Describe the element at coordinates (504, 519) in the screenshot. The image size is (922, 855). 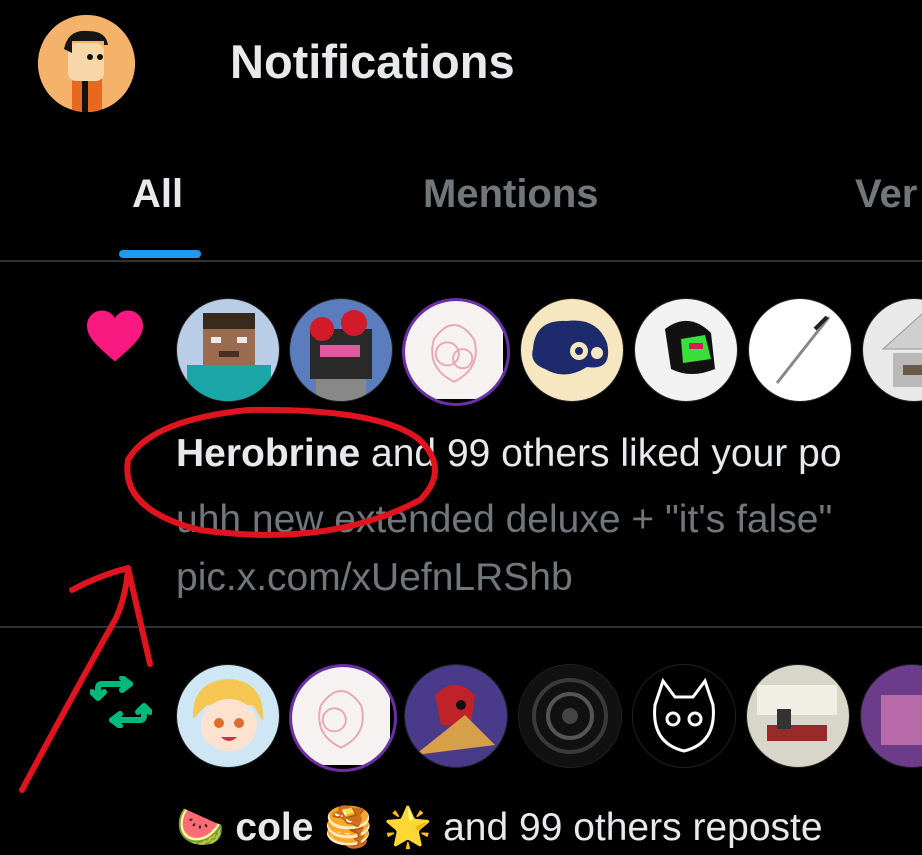
I see `post-snippet: uhh new extended deluxe + "it's false"` at that location.